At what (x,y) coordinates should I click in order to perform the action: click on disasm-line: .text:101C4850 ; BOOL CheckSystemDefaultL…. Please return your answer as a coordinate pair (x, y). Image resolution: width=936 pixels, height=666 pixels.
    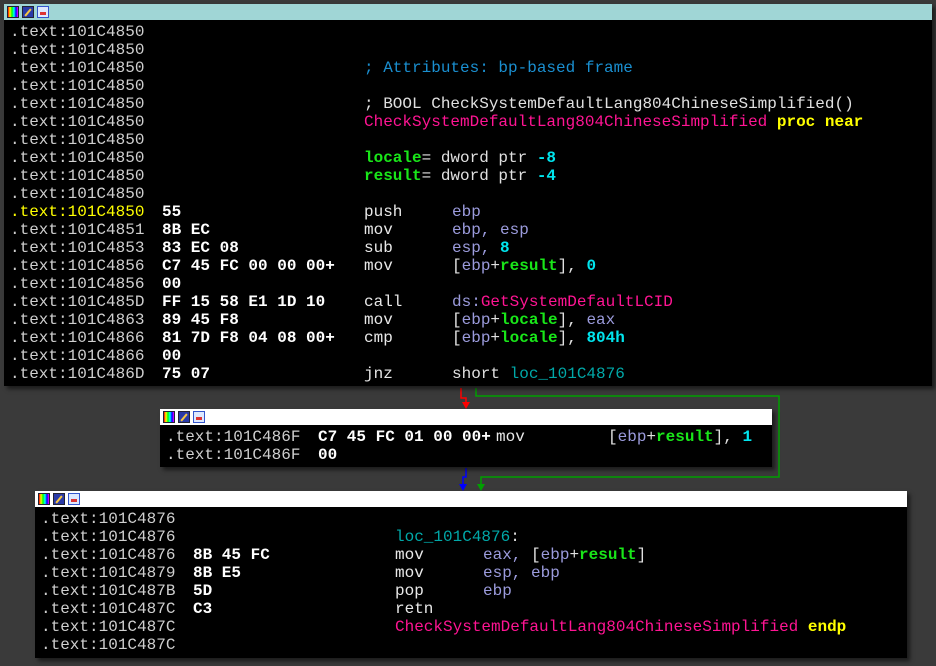
    Looking at the image, I should click on (471, 104).